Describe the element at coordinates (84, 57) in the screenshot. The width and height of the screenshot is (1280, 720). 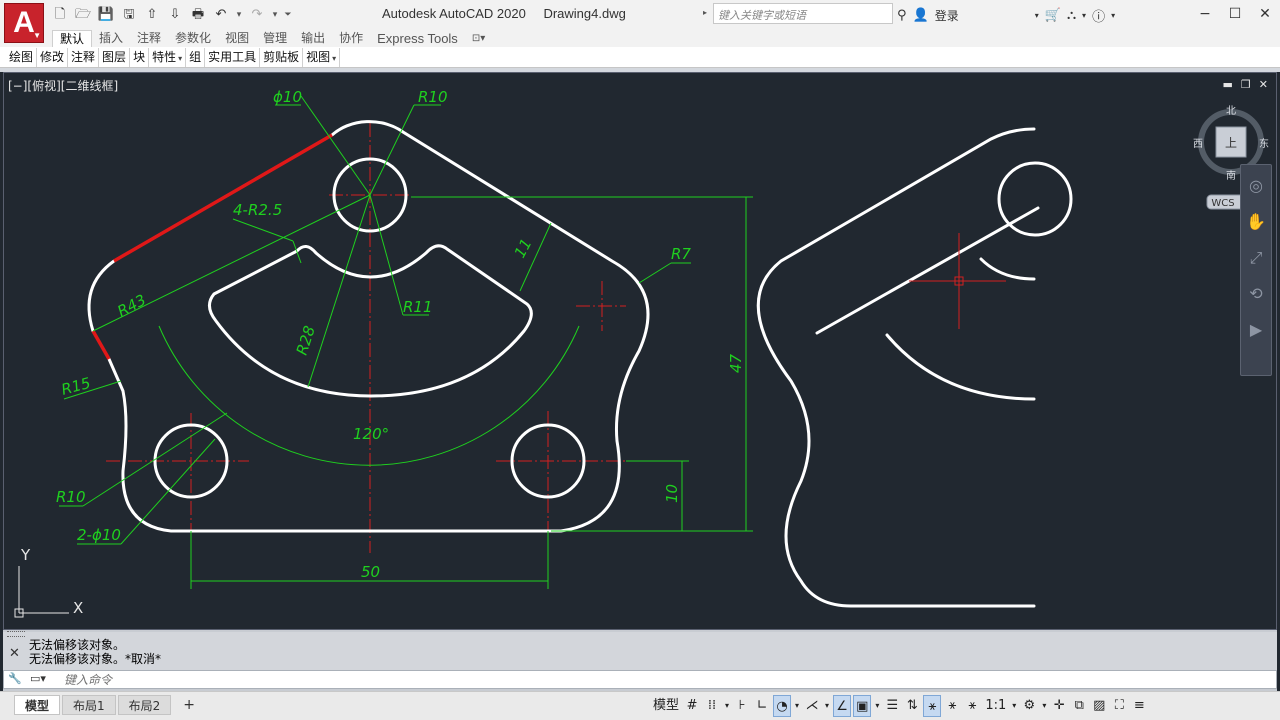
I see `panel-annotation: 注释` at that location.